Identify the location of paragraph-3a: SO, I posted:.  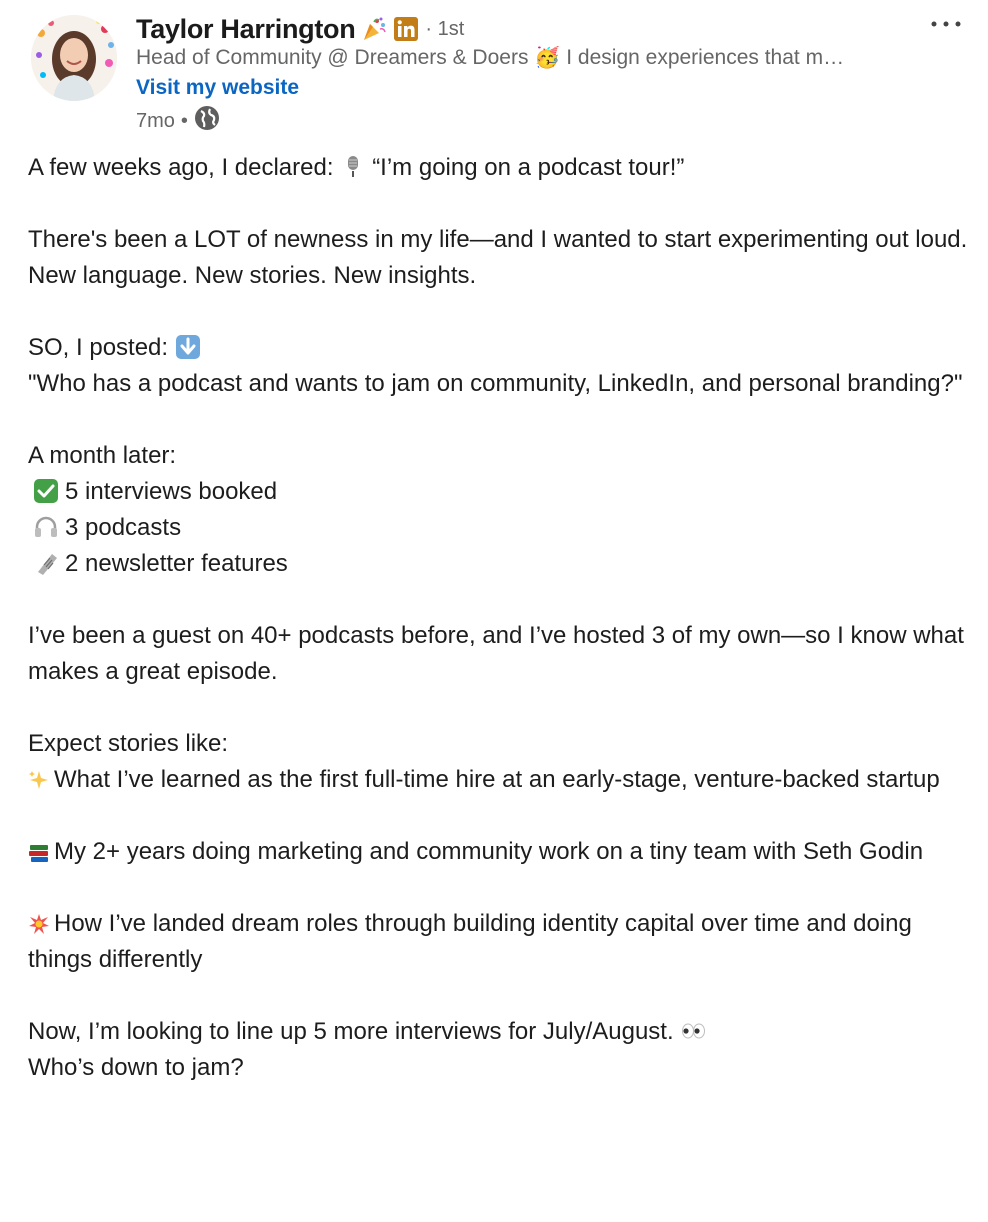
(498, 348).